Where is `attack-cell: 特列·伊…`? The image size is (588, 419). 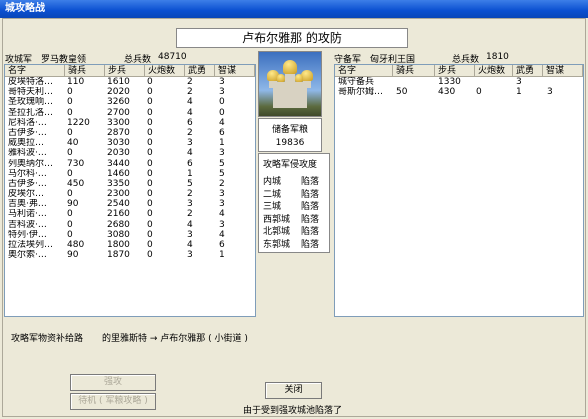 attack-cell: 特列·伊… is located at coordinates (27, 234).